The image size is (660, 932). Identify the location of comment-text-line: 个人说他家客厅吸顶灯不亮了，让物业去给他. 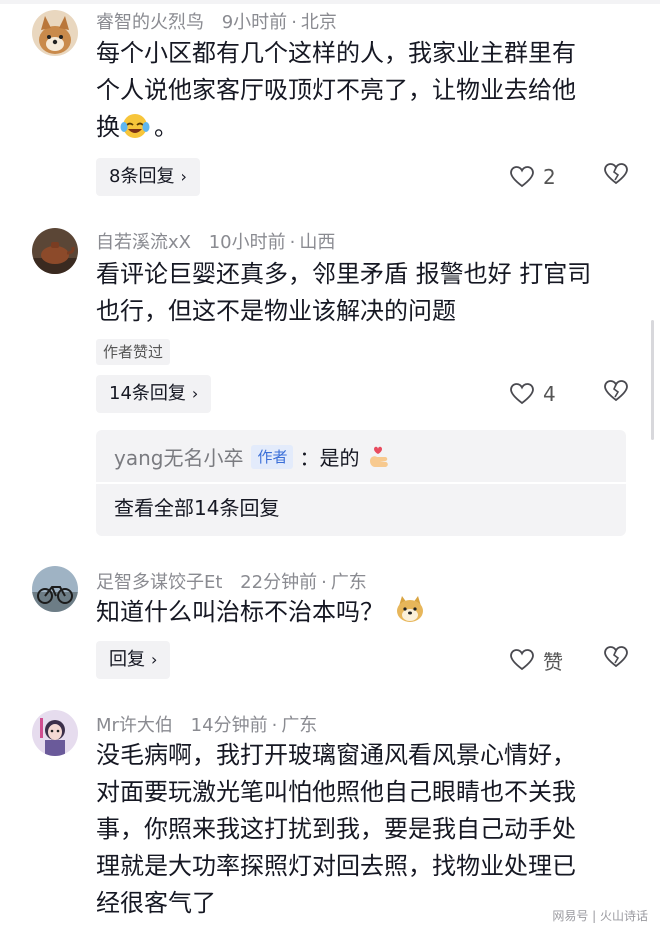
(336, 90).